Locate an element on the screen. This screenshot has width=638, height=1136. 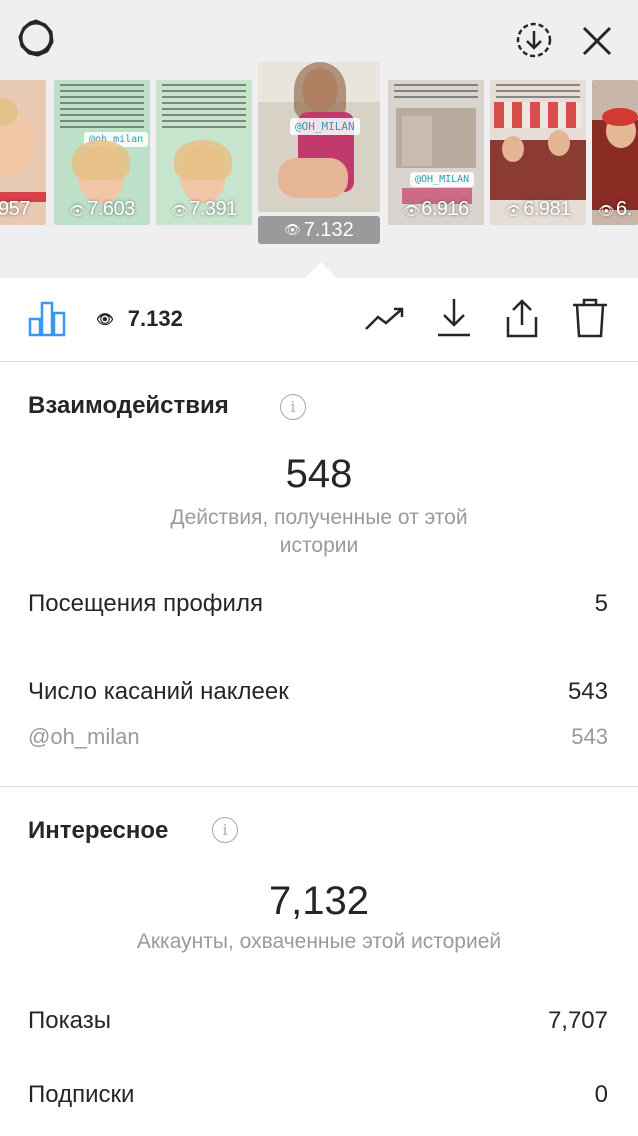
story-thumbnail: 957 is located at coordinates (23, 152).